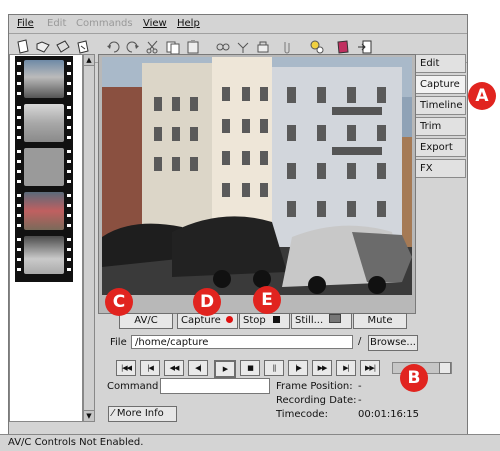 The width and height of the screenshot is (500, 451). What do you see at coordinates (302, 414) in the screenshot?
I see `timecode-label: Timecode:` at bounding box center [302, 414].